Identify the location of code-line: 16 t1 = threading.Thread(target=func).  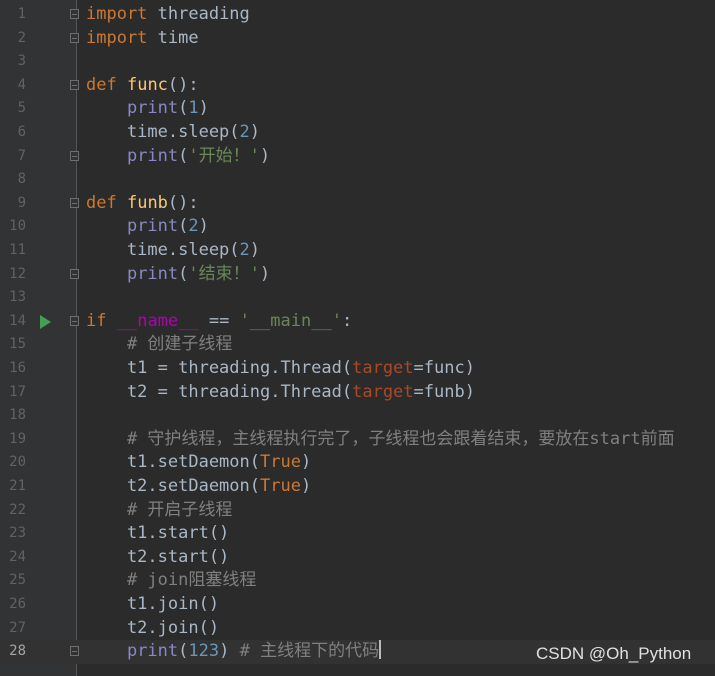
(357, 369).